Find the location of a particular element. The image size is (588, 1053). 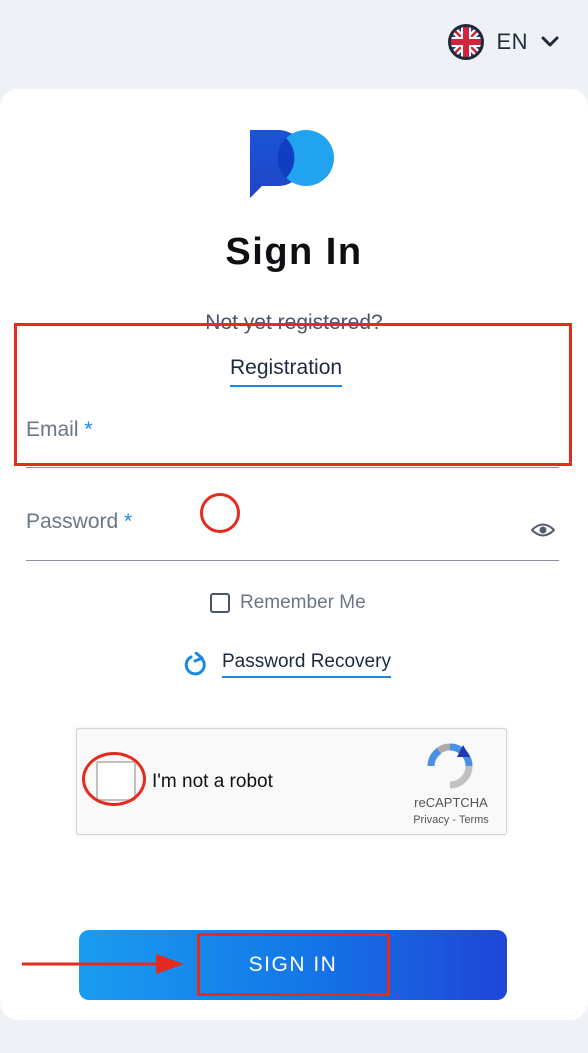

remember-me-checkbox is located at coordinates (220, 603).